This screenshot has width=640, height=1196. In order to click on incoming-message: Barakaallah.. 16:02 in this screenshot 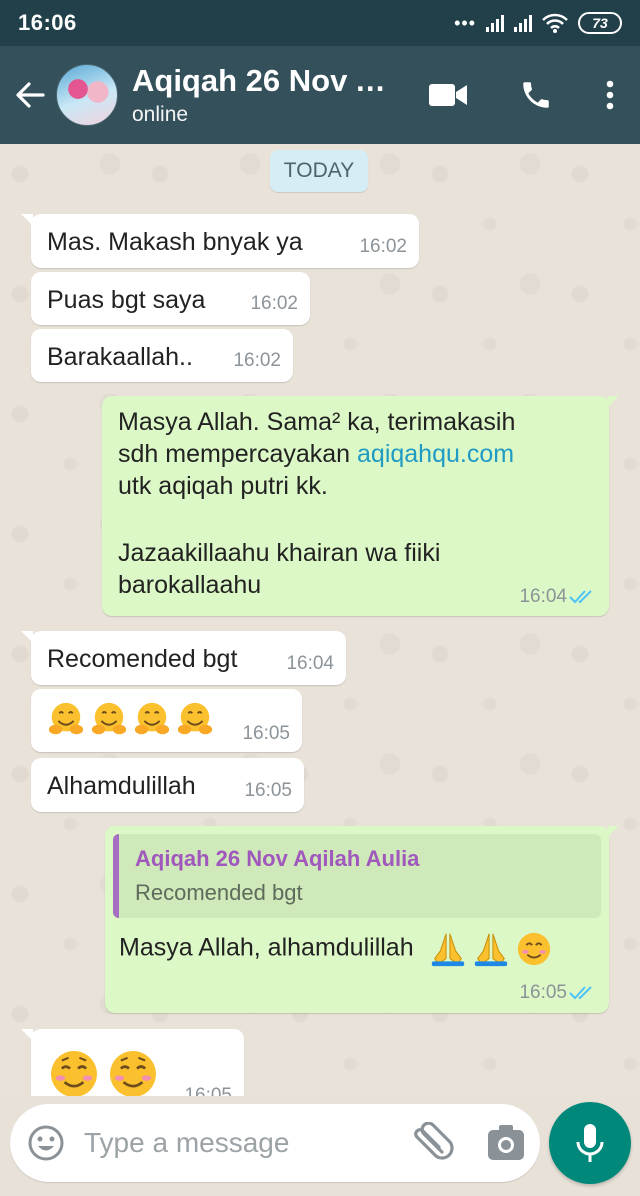, I will do `click(162, 355)`.